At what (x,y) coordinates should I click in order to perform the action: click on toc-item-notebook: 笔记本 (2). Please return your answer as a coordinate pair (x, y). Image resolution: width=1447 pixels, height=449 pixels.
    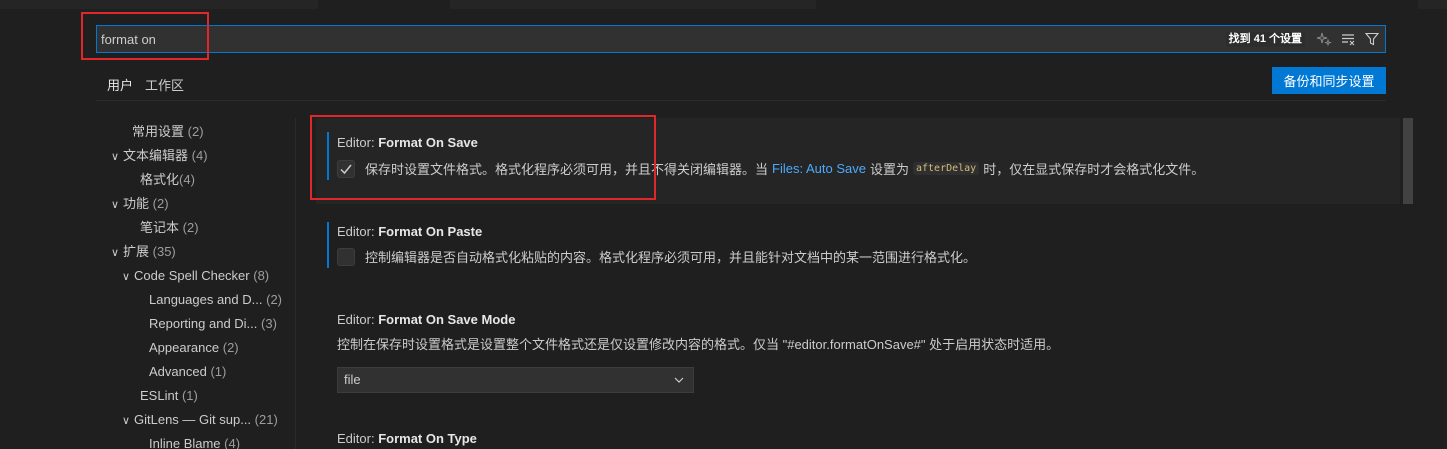
    Looking at the image, I should click on (203, 228).